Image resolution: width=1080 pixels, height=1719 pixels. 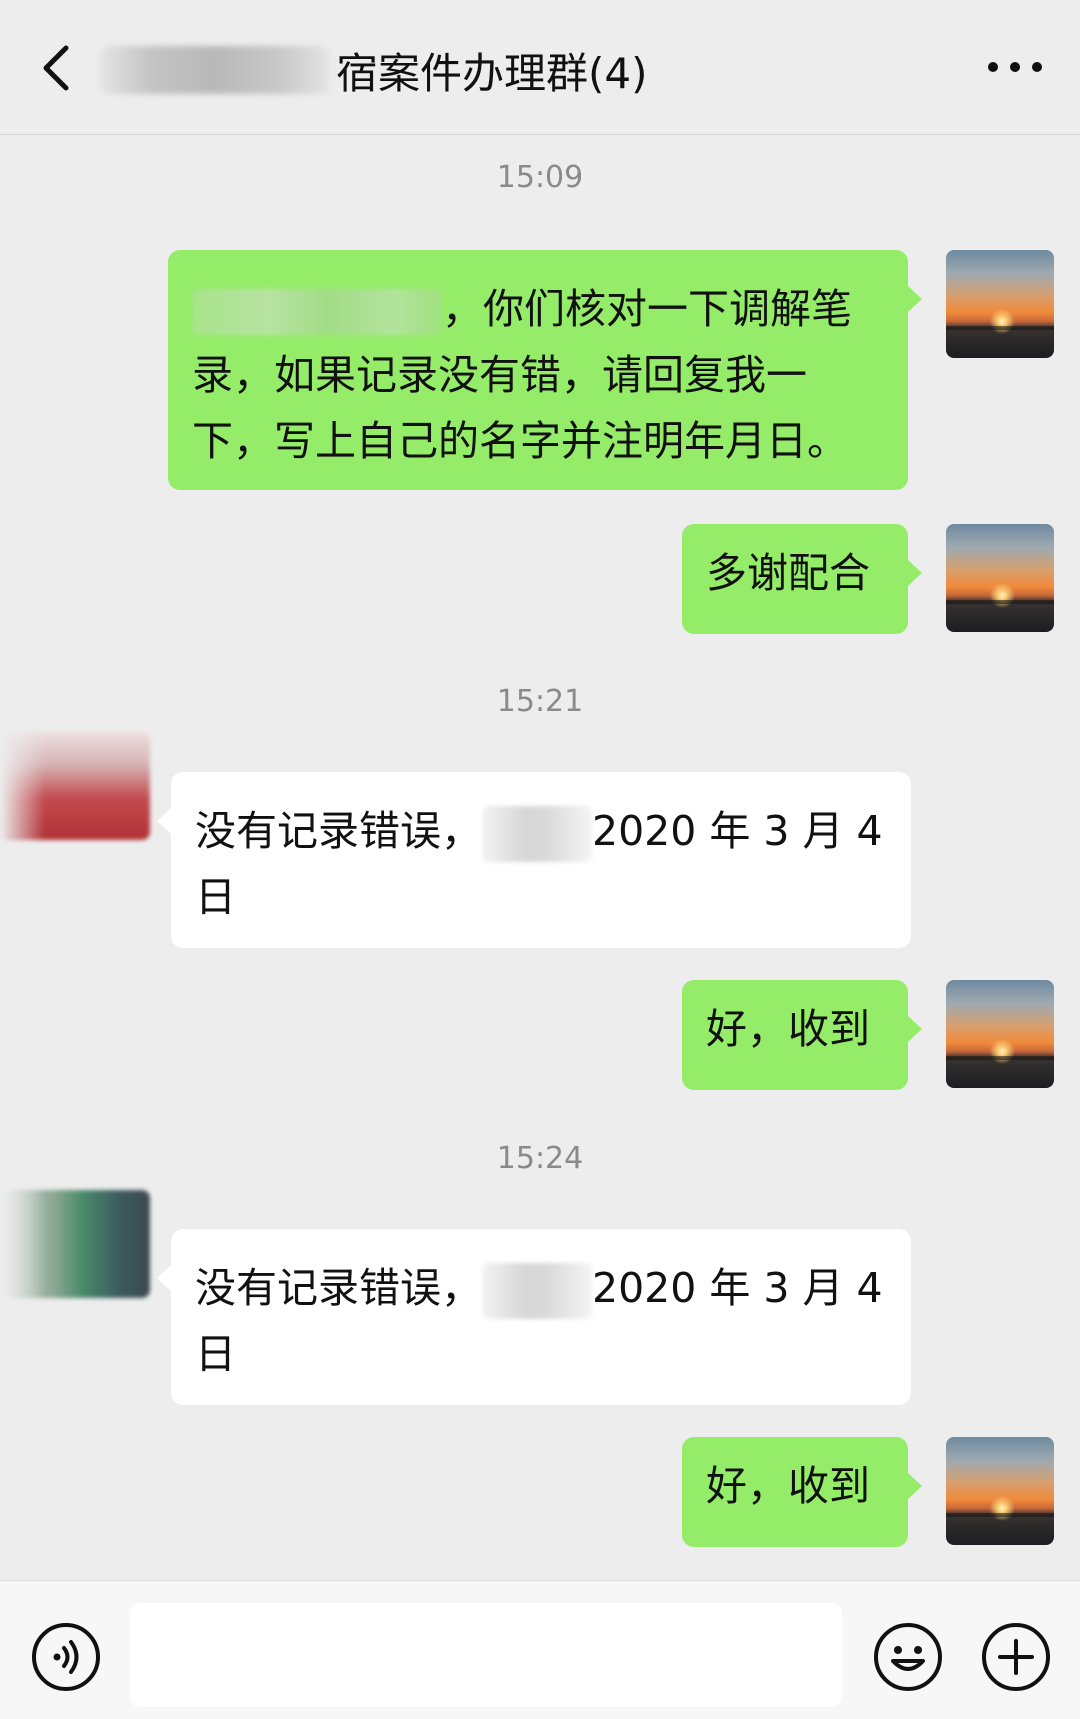 What do you see at coordinates (540, 1158) in the screenshot?
I see `message-timestamp: 15:24` at bounding box center [540, 1158].